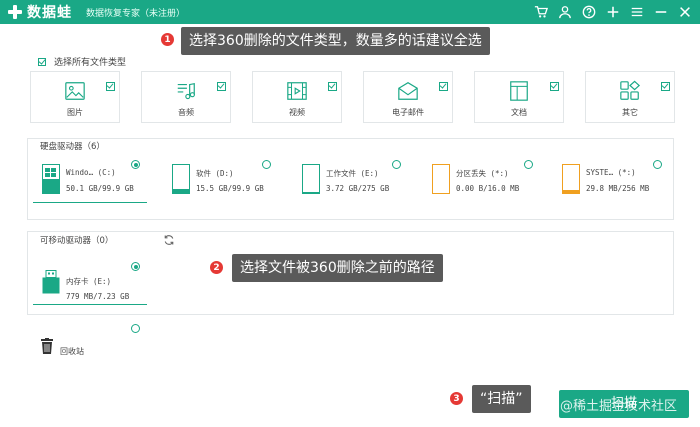  I want to click on step-marker-2: 2, so click(216, 267).